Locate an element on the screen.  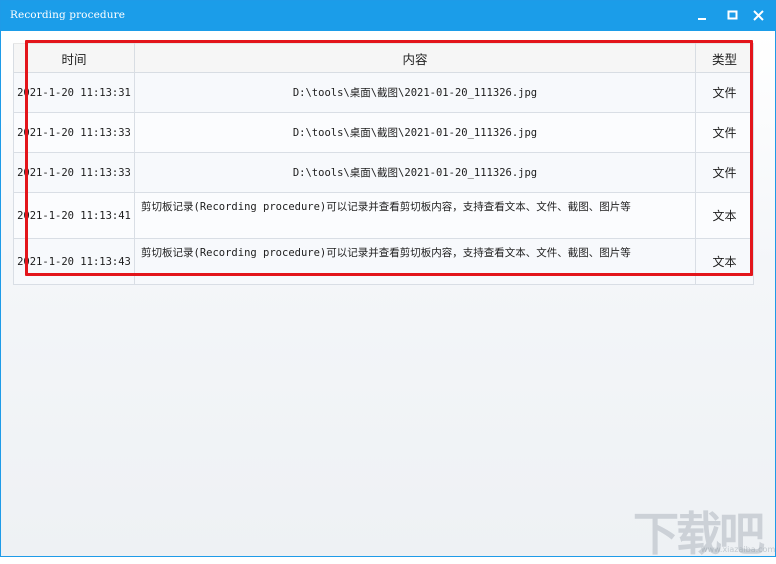
cell-time: 2021-1-20 11:13:41 is located at coordinates (74, 215).